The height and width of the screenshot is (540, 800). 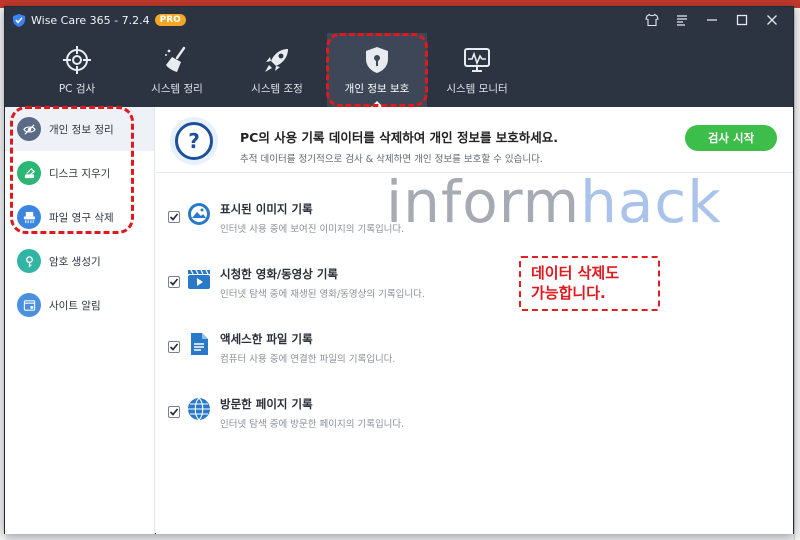 I want to click on callout-line2: 가능합니다., so click(x=568, y=293).